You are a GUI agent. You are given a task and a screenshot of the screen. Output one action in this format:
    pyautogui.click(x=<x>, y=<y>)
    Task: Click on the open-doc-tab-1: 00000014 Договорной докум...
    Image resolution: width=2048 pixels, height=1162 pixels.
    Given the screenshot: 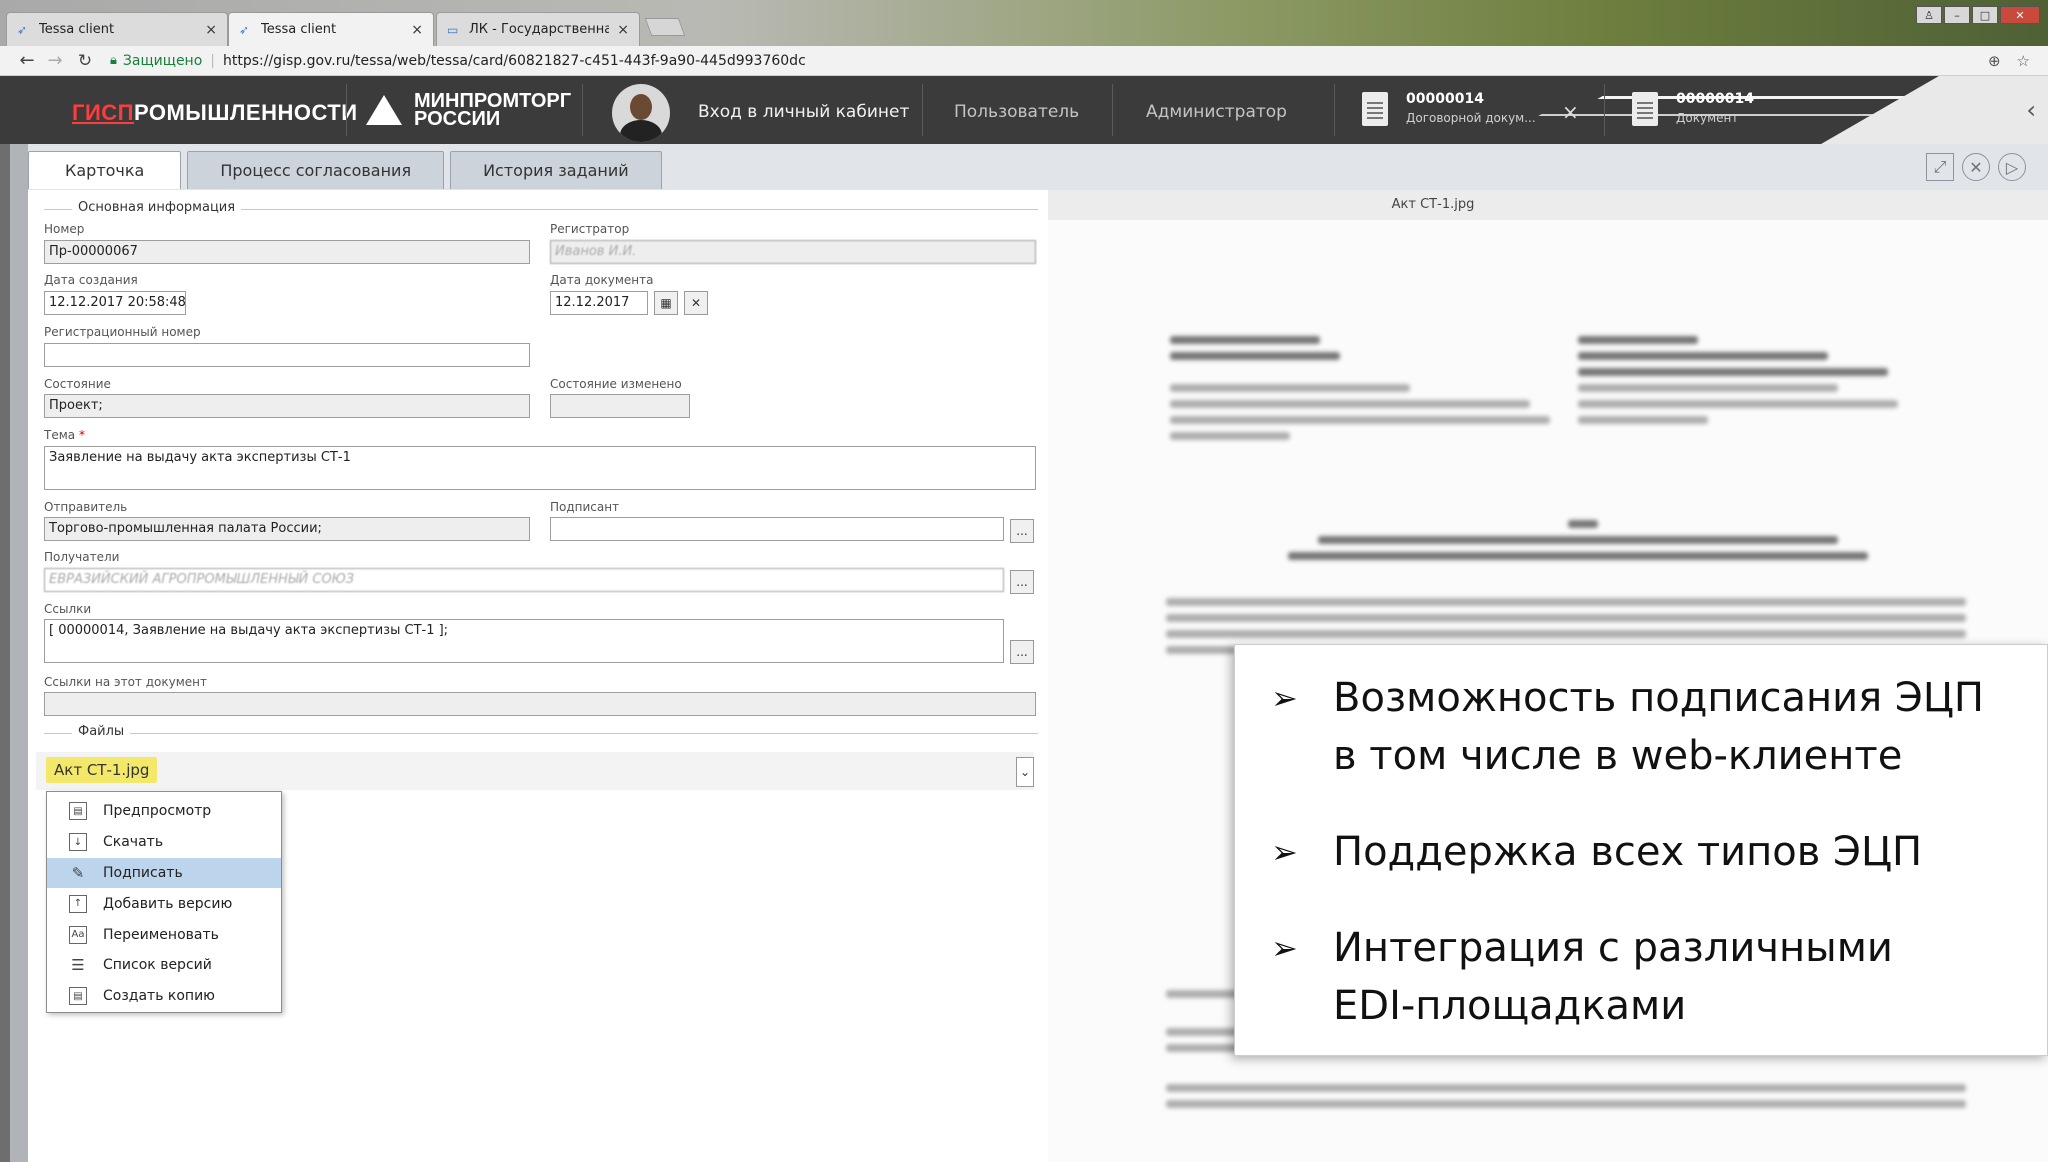 What is the action you would take?
    pyautogui.click(x=1471, y=109)
    